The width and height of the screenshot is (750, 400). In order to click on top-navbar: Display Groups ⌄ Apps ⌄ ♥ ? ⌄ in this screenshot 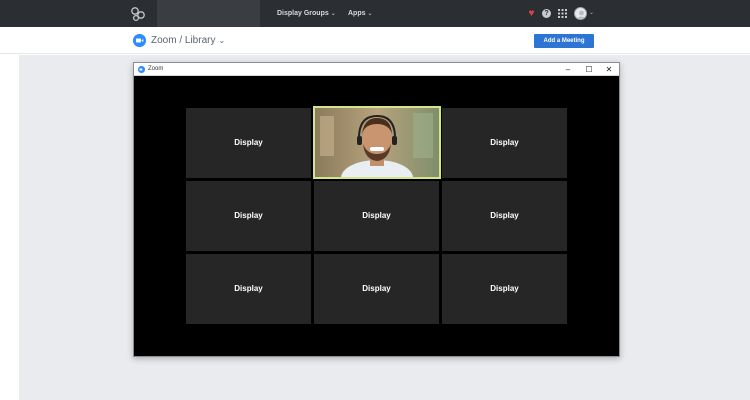, I will do `click(375, 13)`.